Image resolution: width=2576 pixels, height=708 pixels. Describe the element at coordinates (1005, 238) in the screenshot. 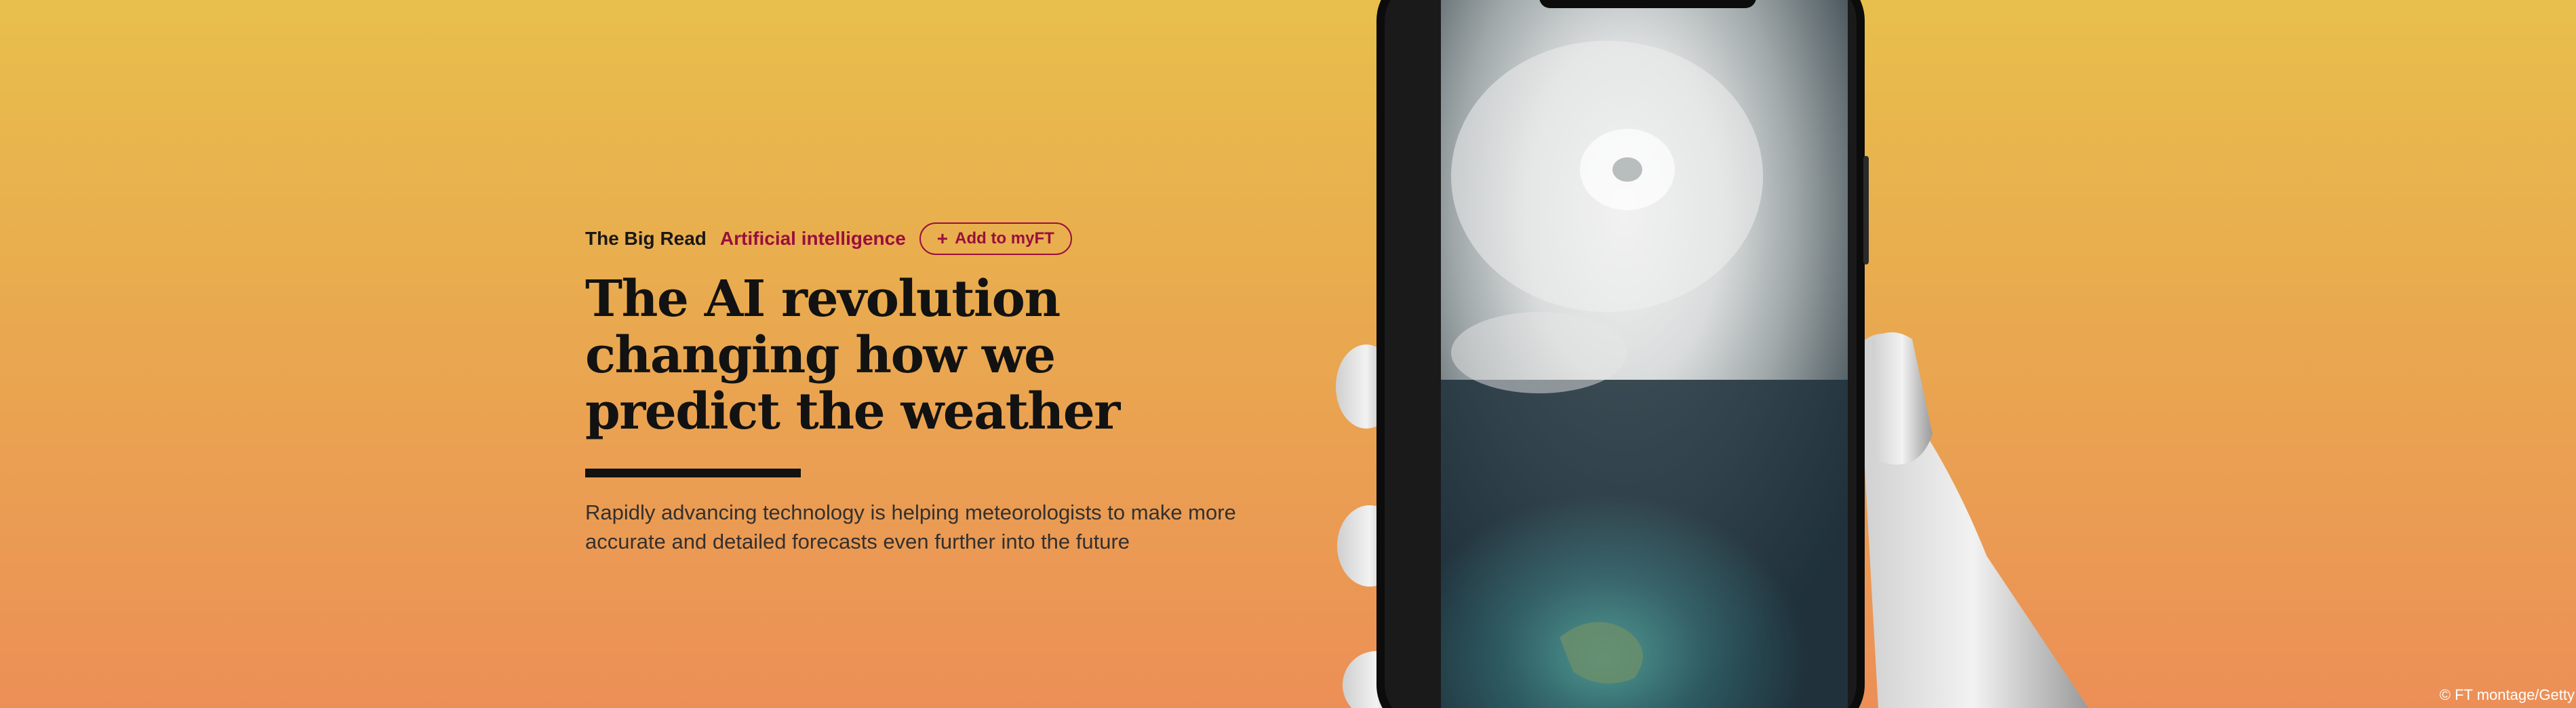

I see `myft-button-label: Add to myFT` at that location.